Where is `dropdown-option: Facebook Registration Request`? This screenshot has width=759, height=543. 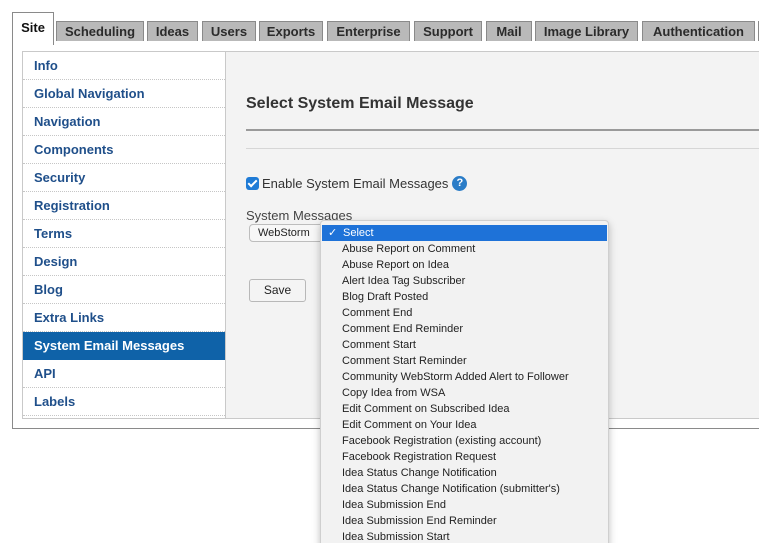
dropdown-option: Facebook Registration Request is located at coordinates (464, 457).